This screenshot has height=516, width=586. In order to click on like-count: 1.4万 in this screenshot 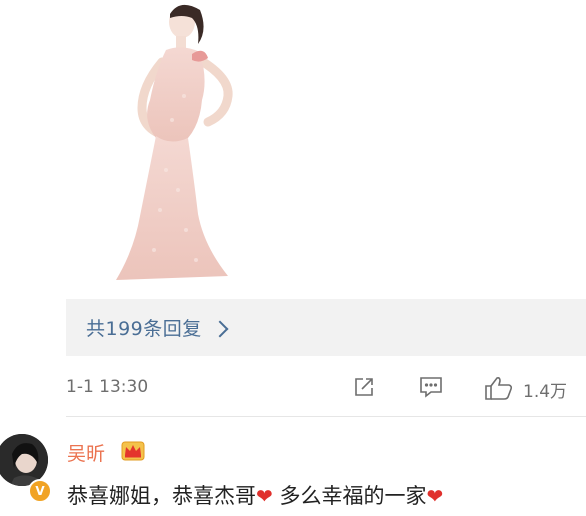, I will do `click(545, 392)`.